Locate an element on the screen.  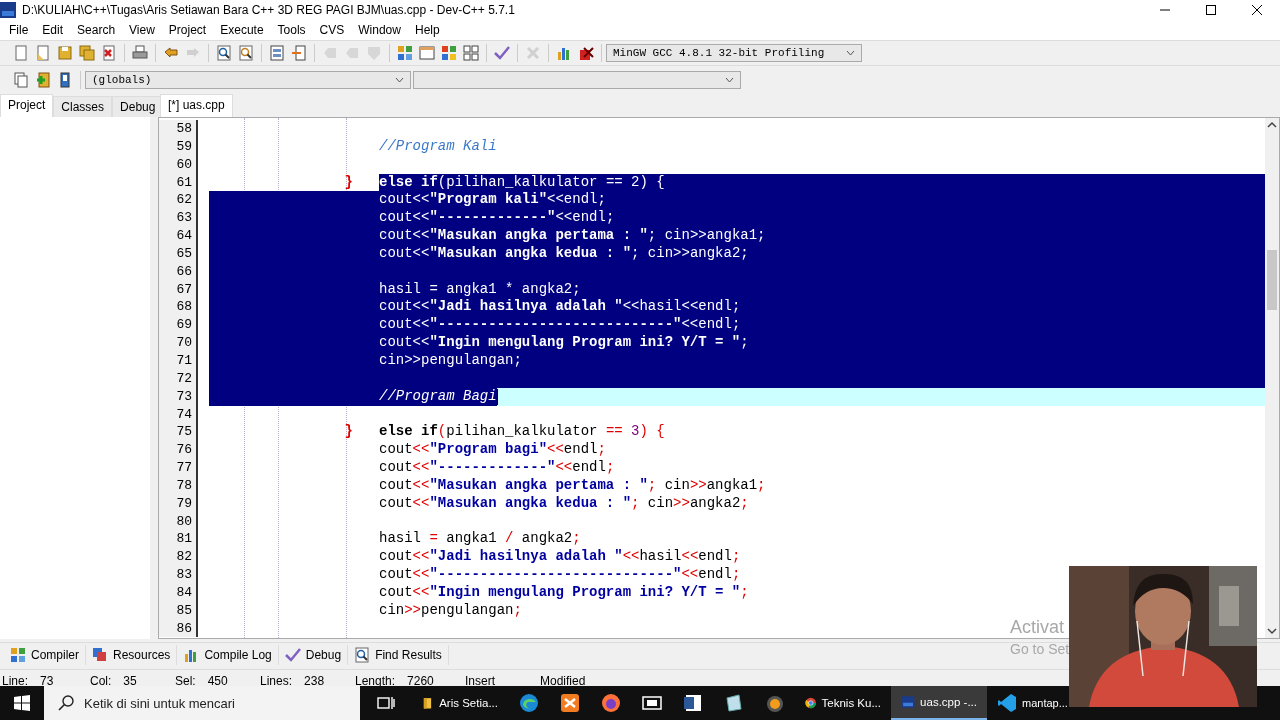
tag-icon is located at coordinates (330, 53).